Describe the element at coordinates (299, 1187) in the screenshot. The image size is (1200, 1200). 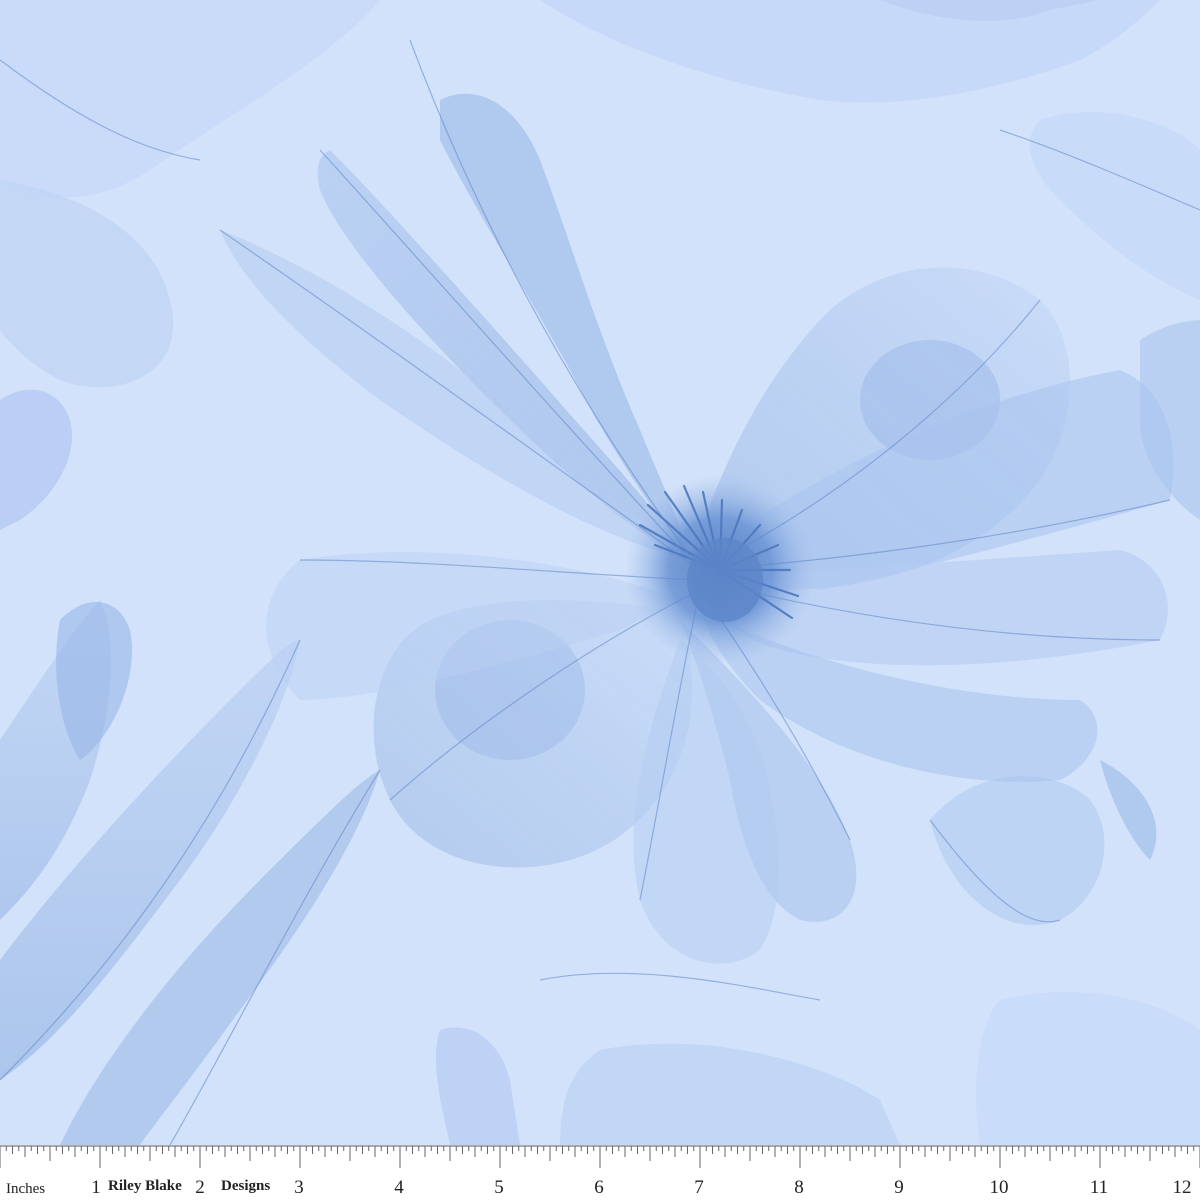
I see `ruler-number: 3` at that location.